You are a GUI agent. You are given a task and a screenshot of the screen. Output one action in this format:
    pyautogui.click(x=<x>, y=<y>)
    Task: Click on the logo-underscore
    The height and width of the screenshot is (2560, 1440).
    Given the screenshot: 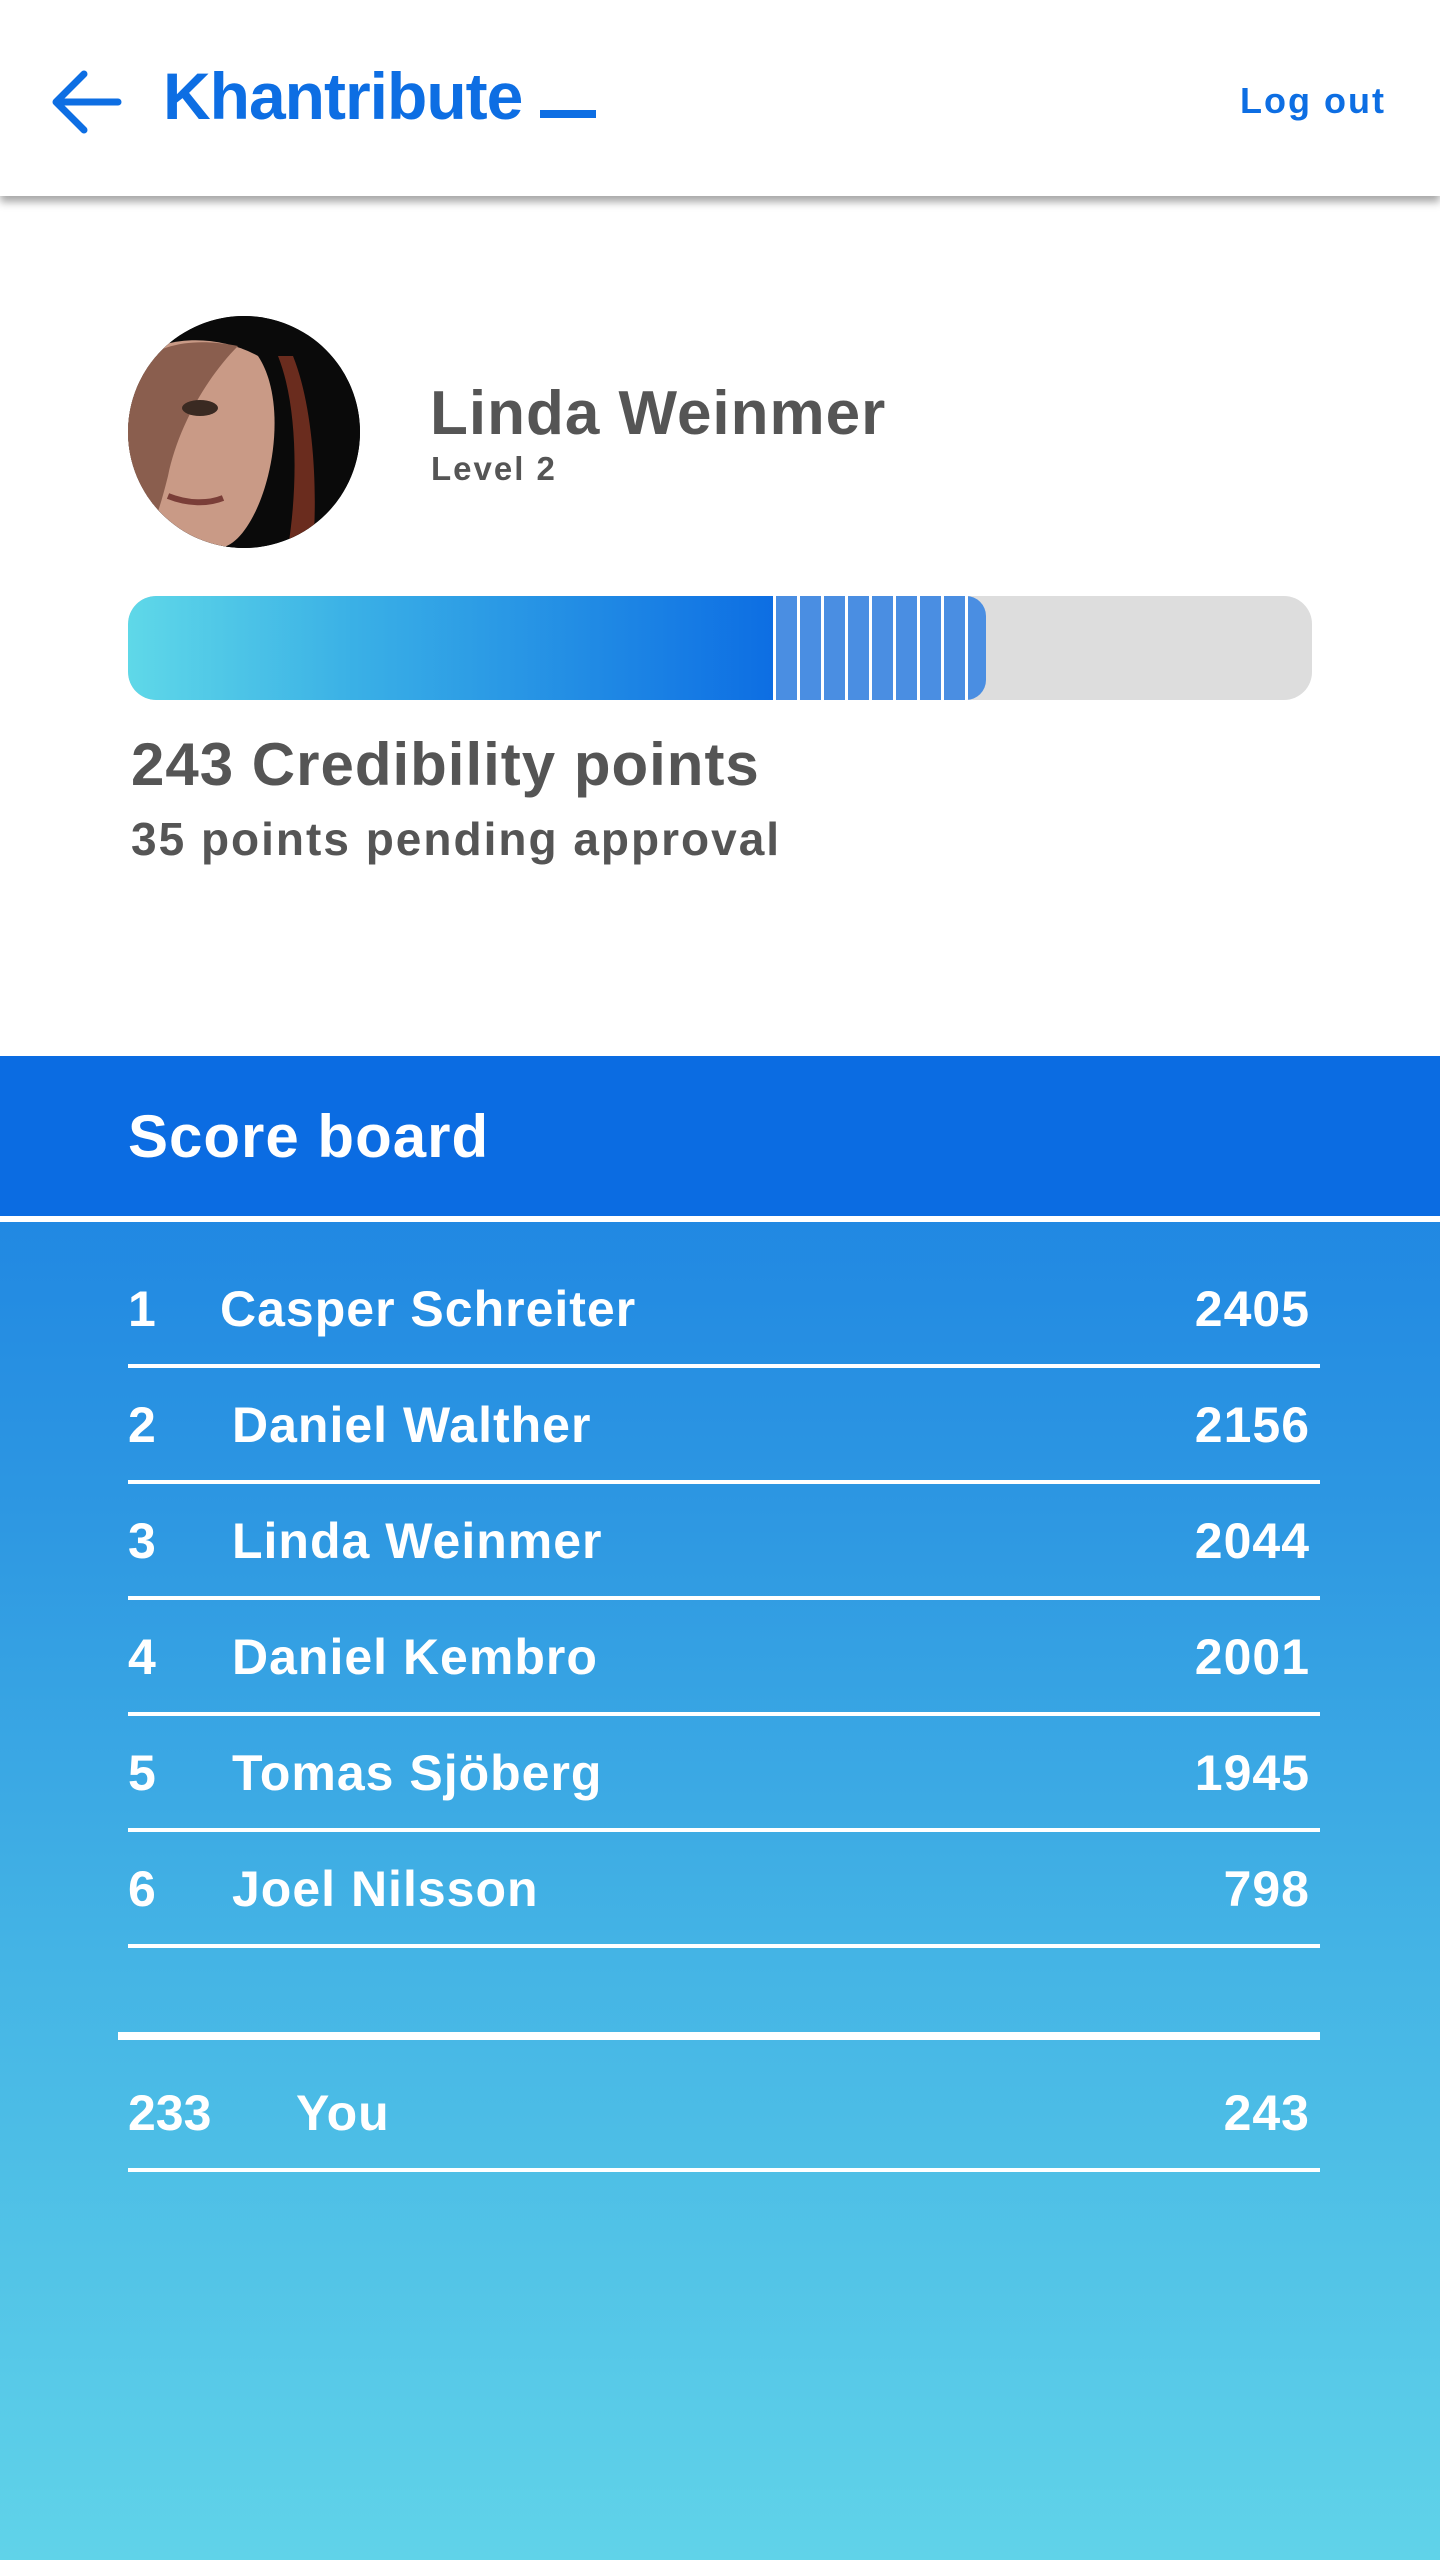 What is the action you would take?
    pyautogui.click(x=568, y=114)
    